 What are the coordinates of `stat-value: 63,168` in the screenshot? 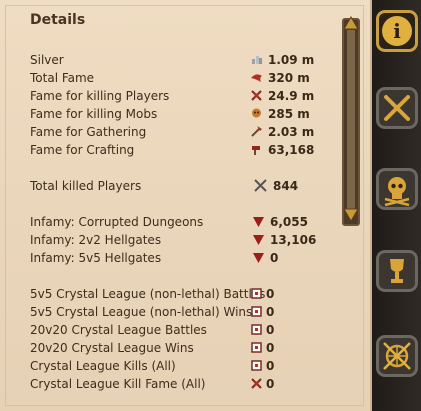 It's located at (291, 150).